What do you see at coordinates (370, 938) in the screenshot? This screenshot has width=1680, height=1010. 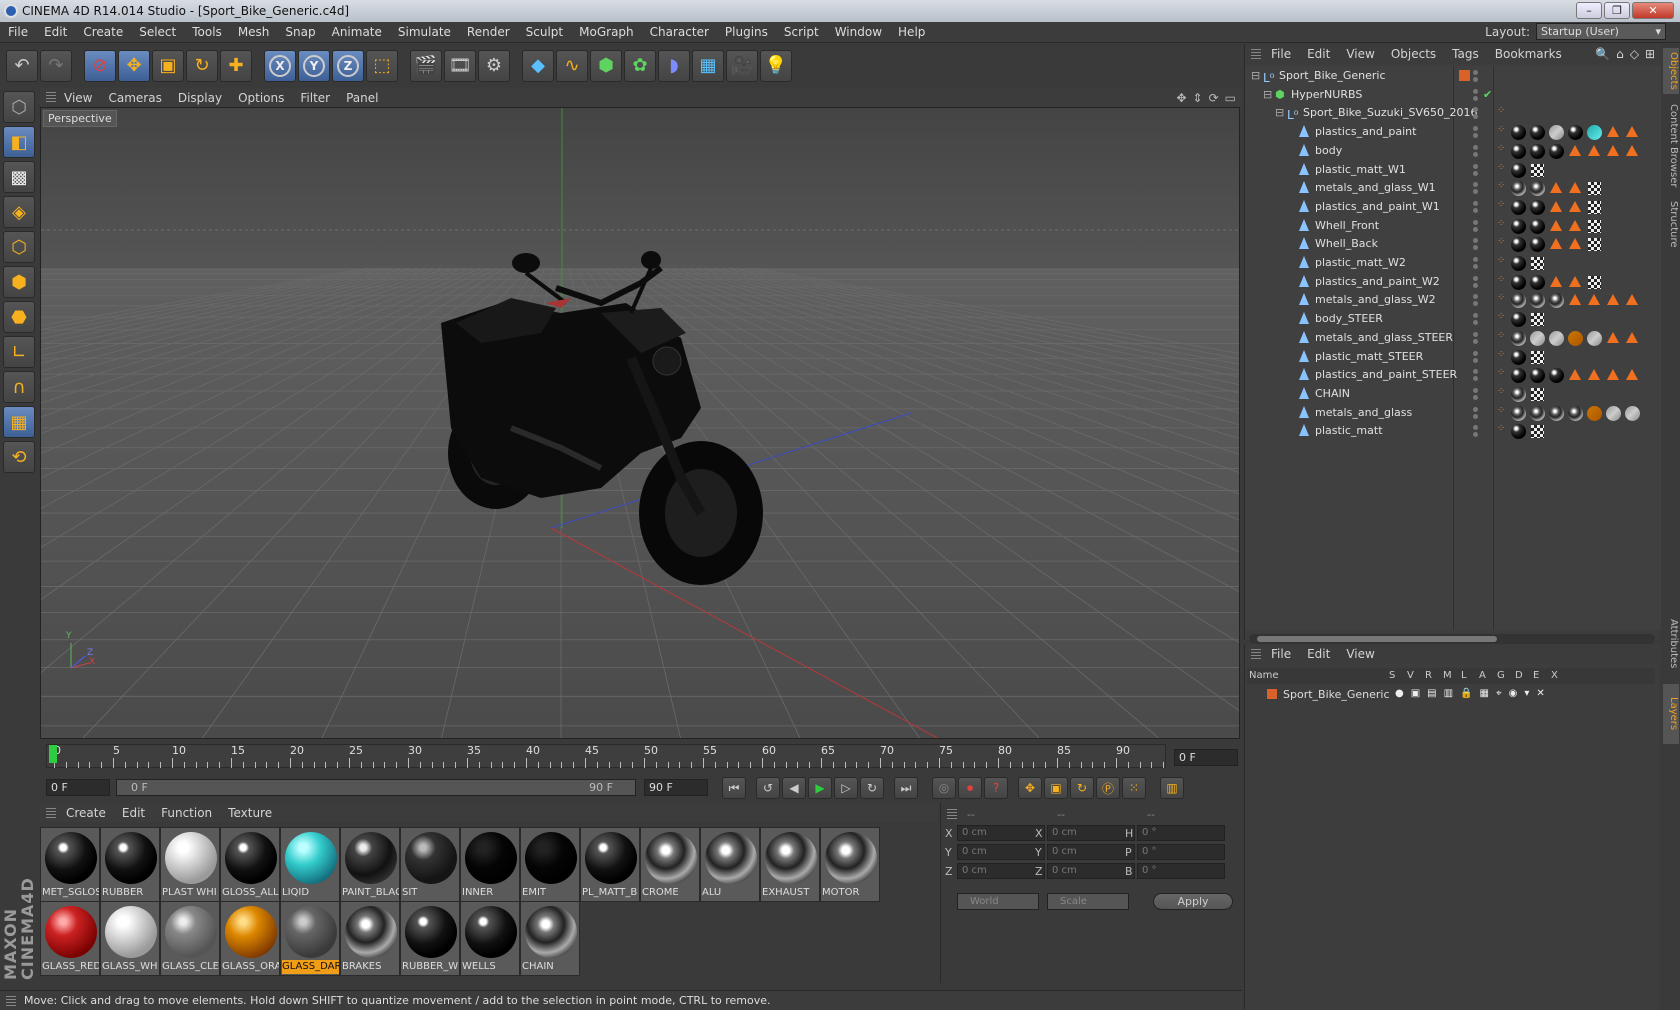 I see `material-swatch: BRAKES` at bounding box center [370, 938].